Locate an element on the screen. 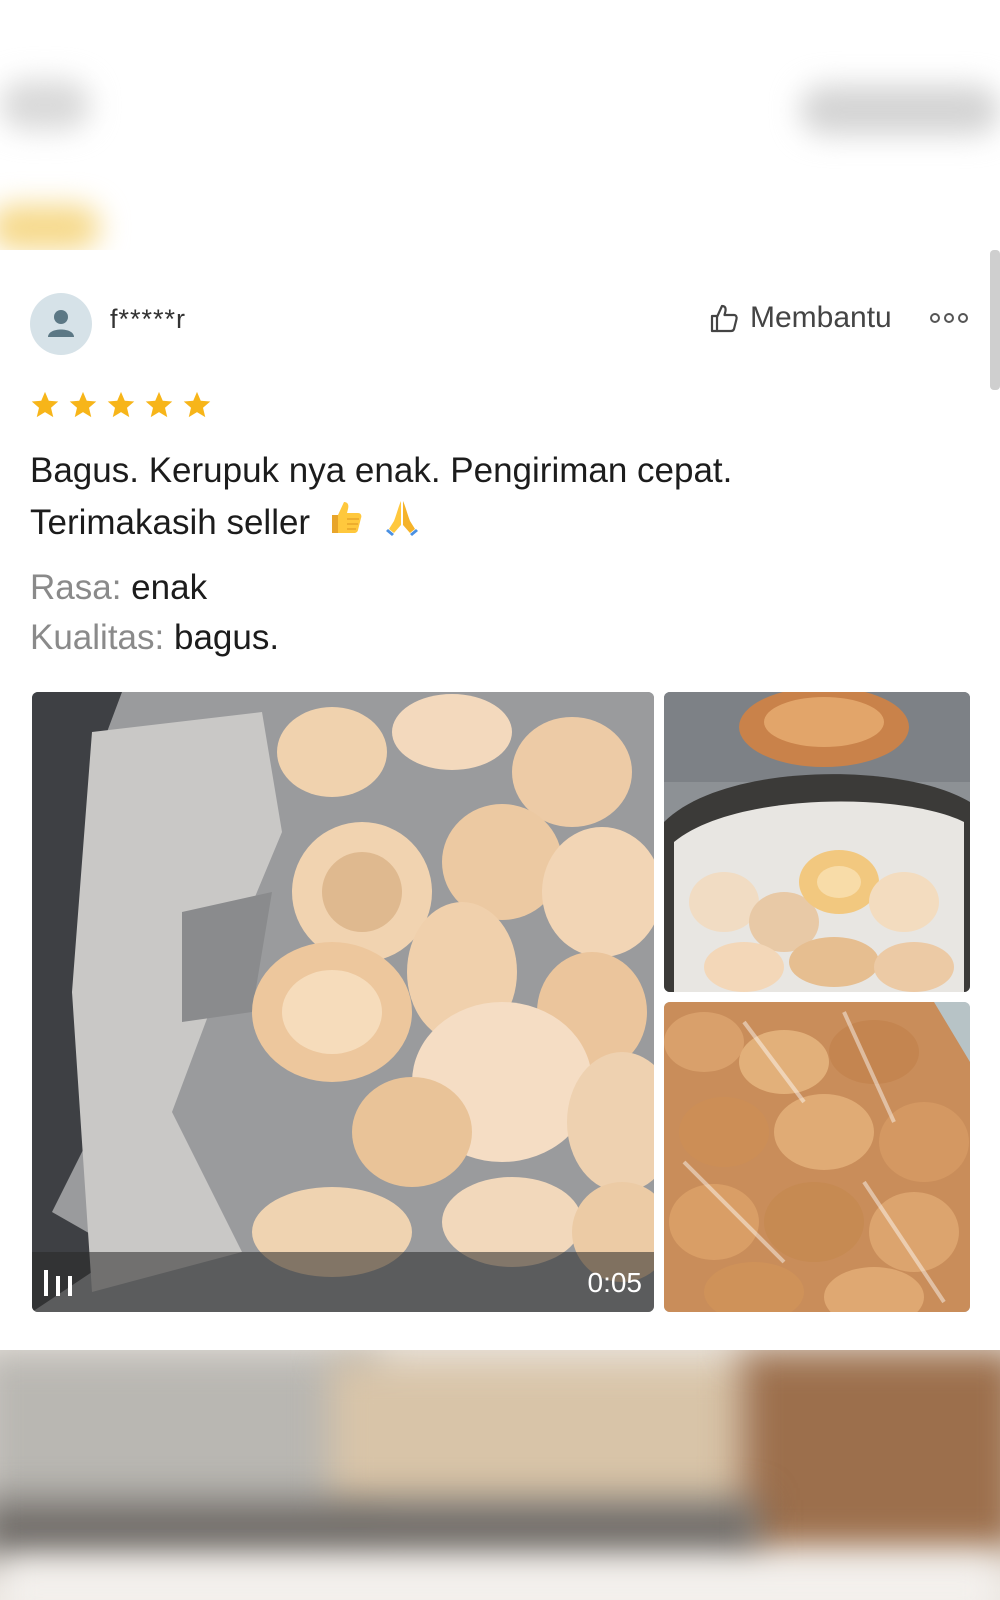 This screenshot has width=1000, height=1600. user-avatar is located at coordinates (61, 324).